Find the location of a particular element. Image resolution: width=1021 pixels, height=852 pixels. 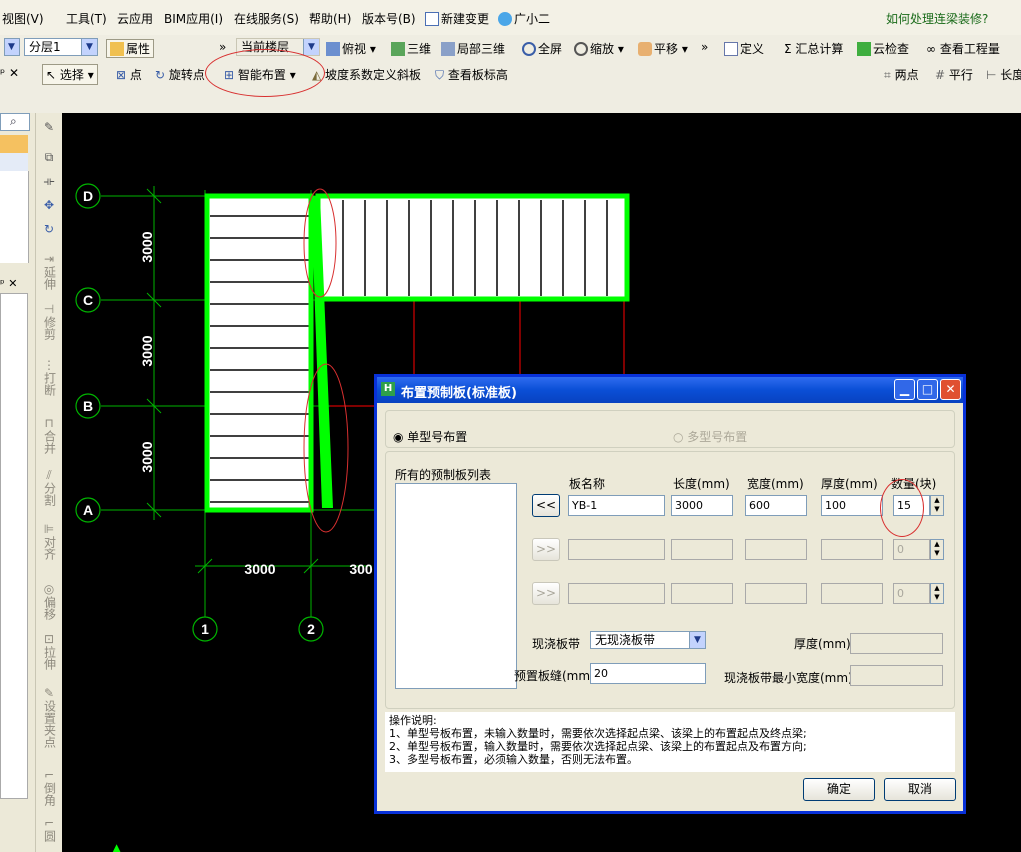

multi-mode-radio: ○ 多型号布置 is located at coordinates (710, 436).